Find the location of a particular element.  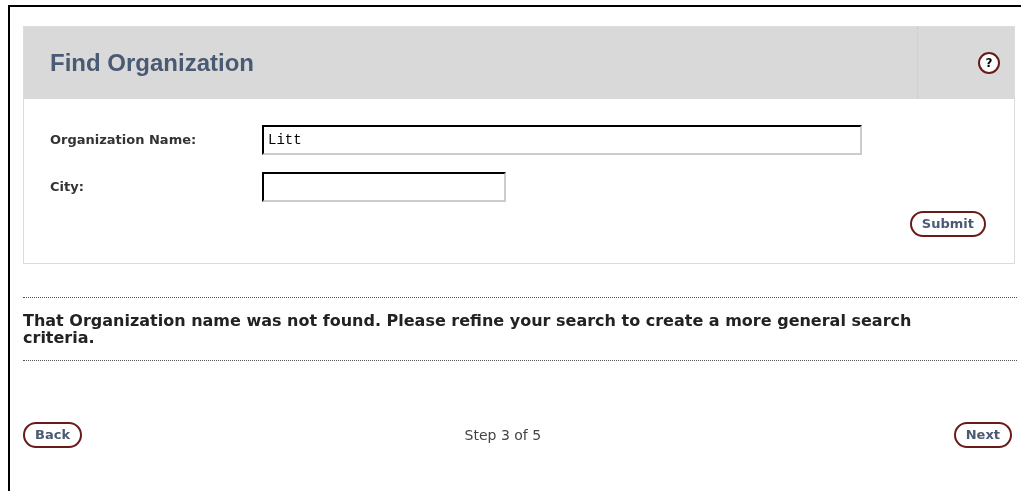

error-message: That Organization name was not found. Please refine your search to create a more general search criteria. is located at coordinates (468, 329).